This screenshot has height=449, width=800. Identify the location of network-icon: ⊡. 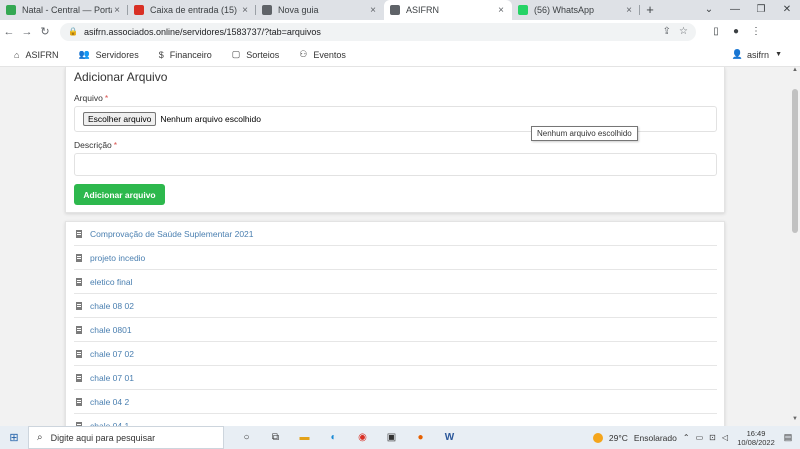
(712, 437).